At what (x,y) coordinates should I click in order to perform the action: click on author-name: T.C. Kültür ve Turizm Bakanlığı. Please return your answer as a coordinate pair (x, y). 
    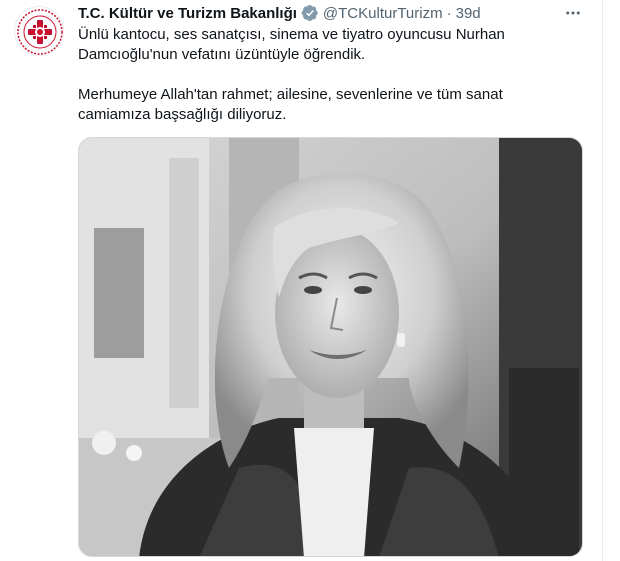
    Looking at the image, I should click on (187, 13).